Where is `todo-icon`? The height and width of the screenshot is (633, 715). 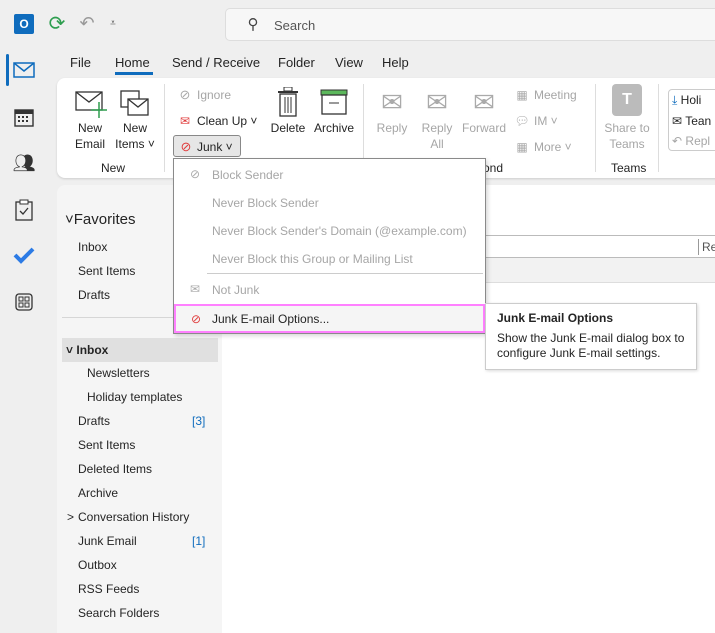
todo-icon is located at coordinates (24, 255).